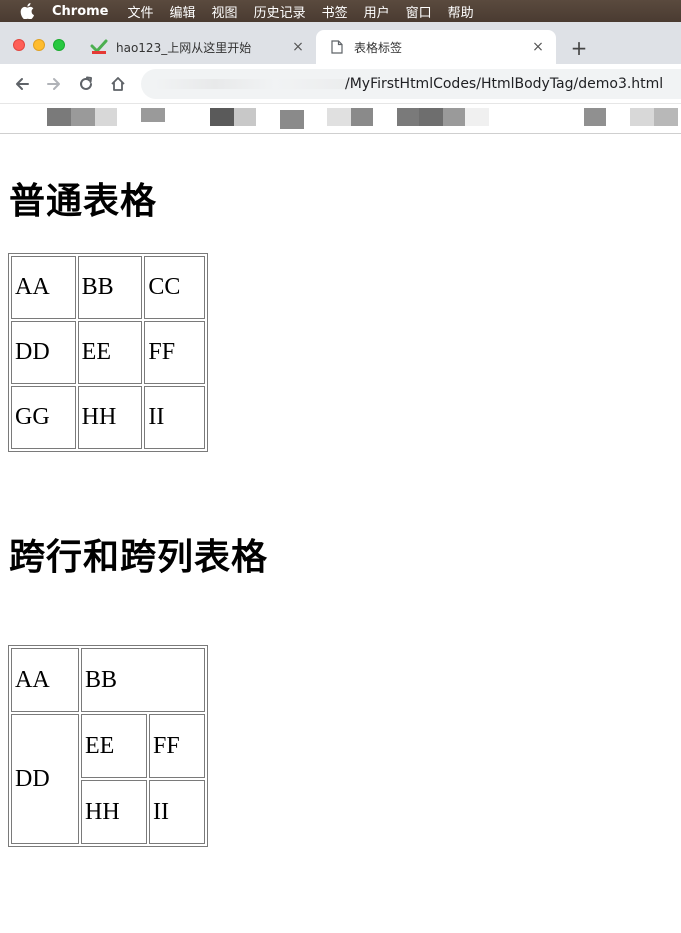  I want to click on menu-app-name: Chrome, so click(80, 11).